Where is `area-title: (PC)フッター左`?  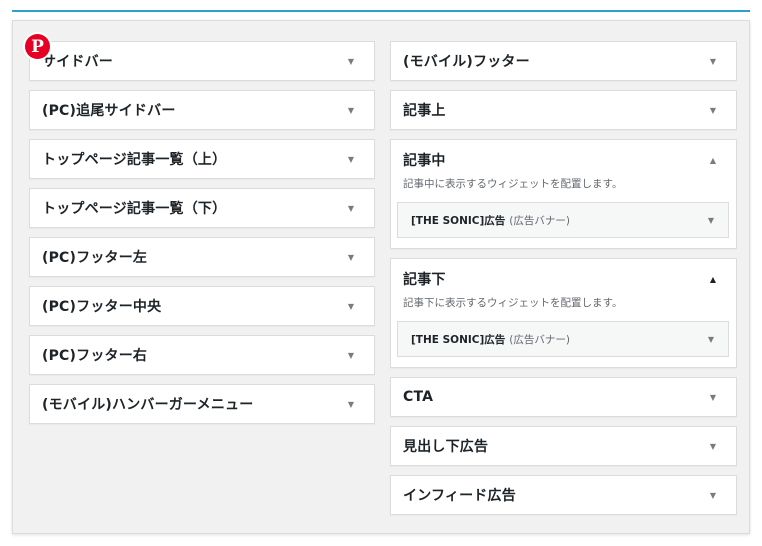
area-title: (PC)フッター左 is located at coordinates (95, 258).